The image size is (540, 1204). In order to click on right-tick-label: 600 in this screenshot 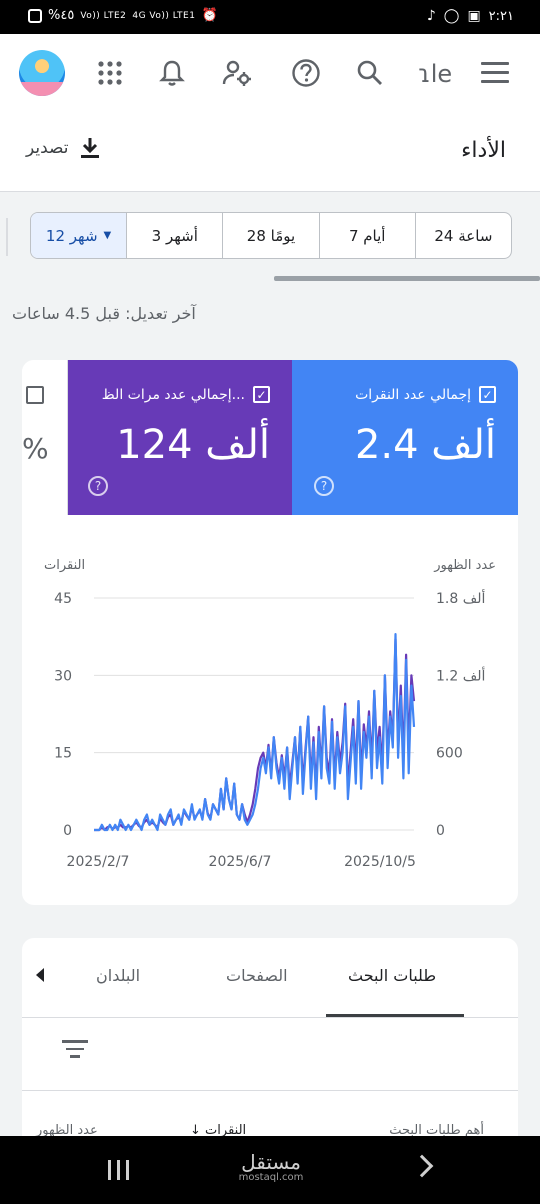, I will do `click(449, 754)`.